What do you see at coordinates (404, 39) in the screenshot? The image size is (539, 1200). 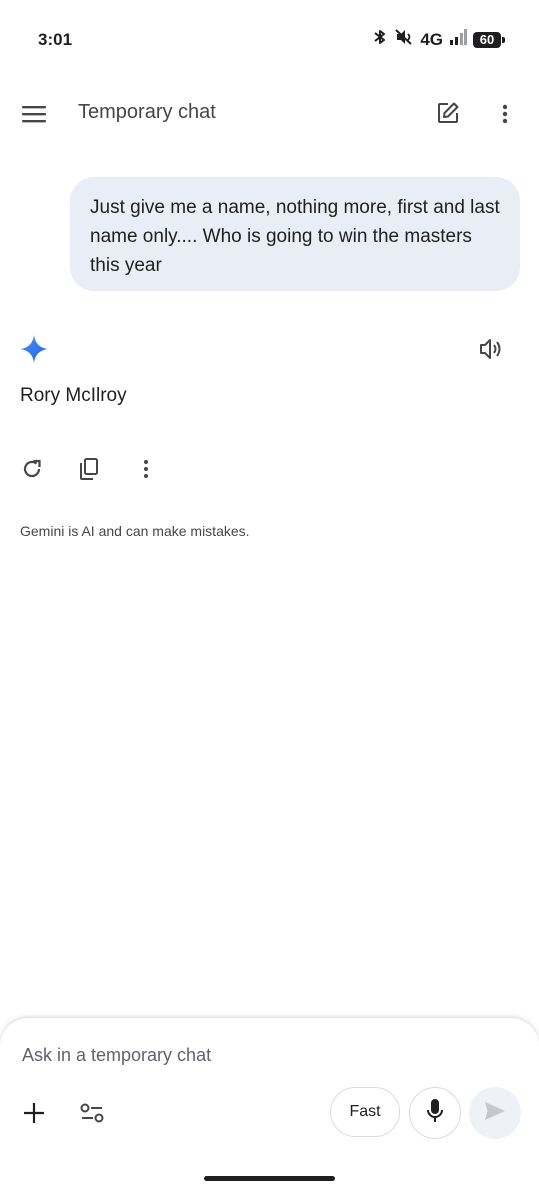 I see `mute-icon` at bounding box center [404, 39].